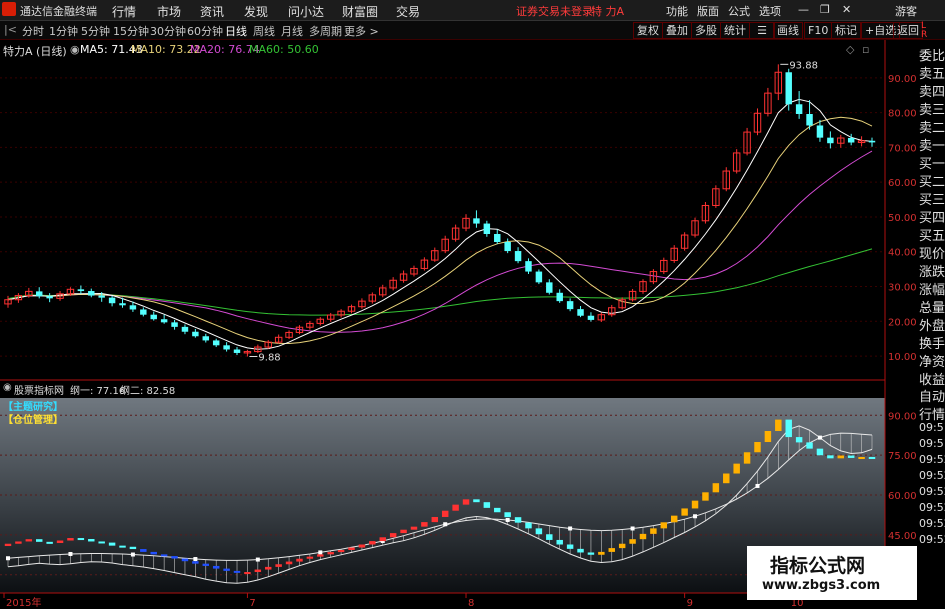  I want to click on side-bid3: 买三, so click(932, 200).